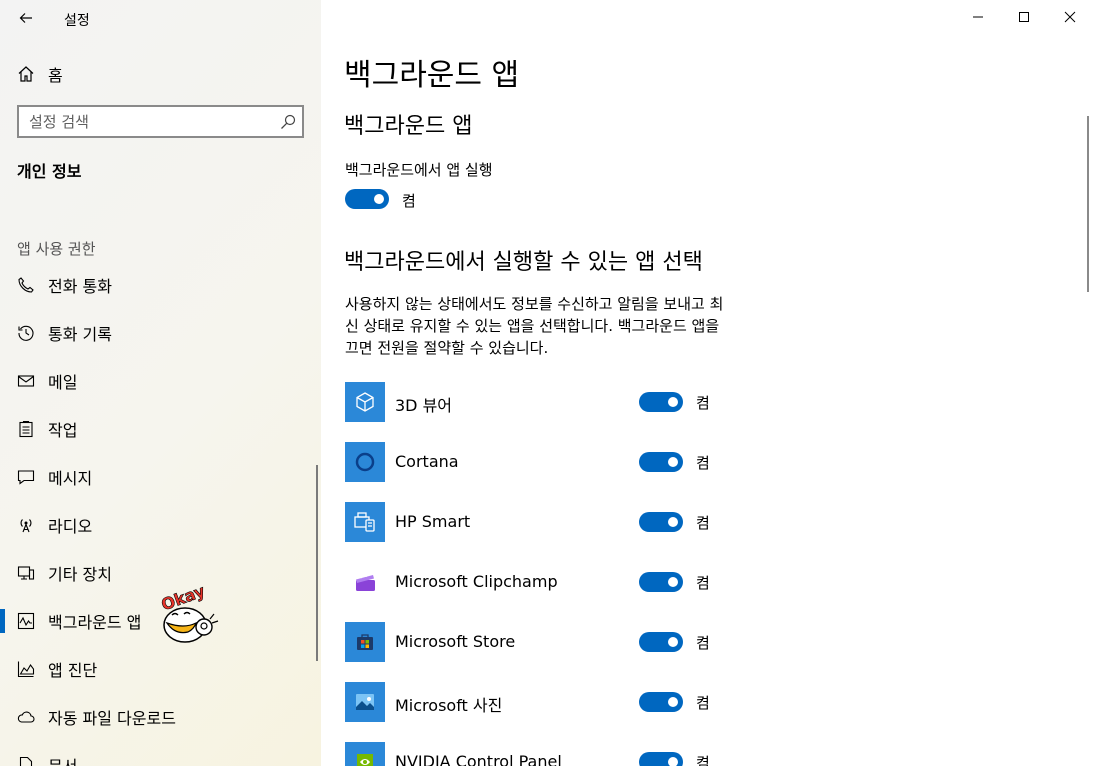 This screenshot has height=766, width=1093. What do you see at coordinates (532, 326) in the screenshot?
I see `description-line: 신 상태로 유지할 수 있는 앱을 선택합니다. 백그라운드 앱을` at bounding box center [532, 326].